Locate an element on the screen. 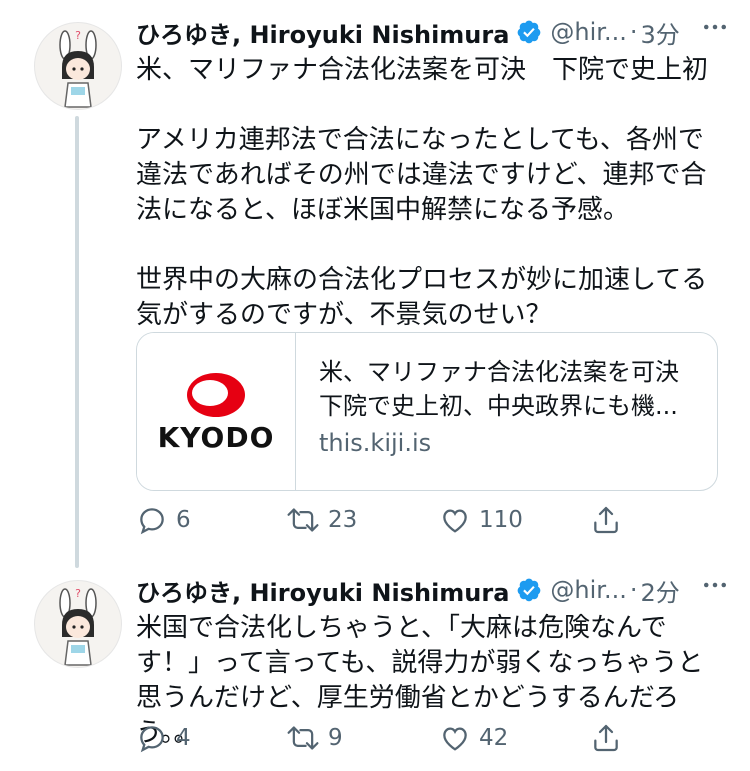  tweet-actions: 6 23 110 is located at coordinates (436, 524).